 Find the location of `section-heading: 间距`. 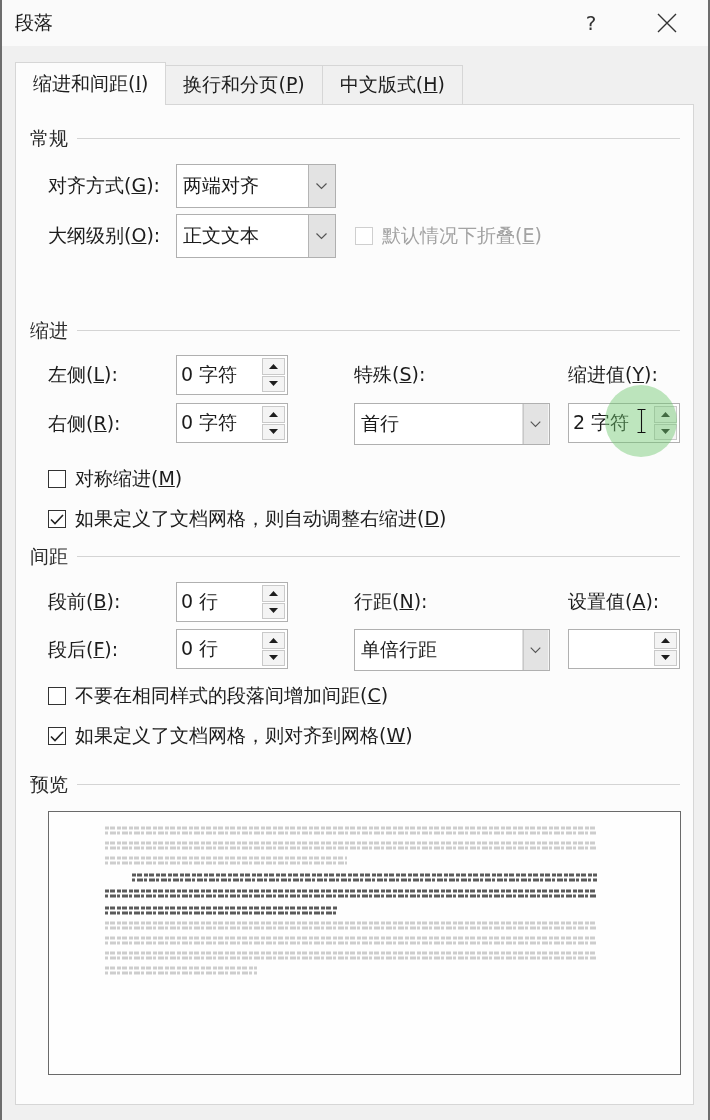

section-heading: 间距 is located at coordinates (49, 556).